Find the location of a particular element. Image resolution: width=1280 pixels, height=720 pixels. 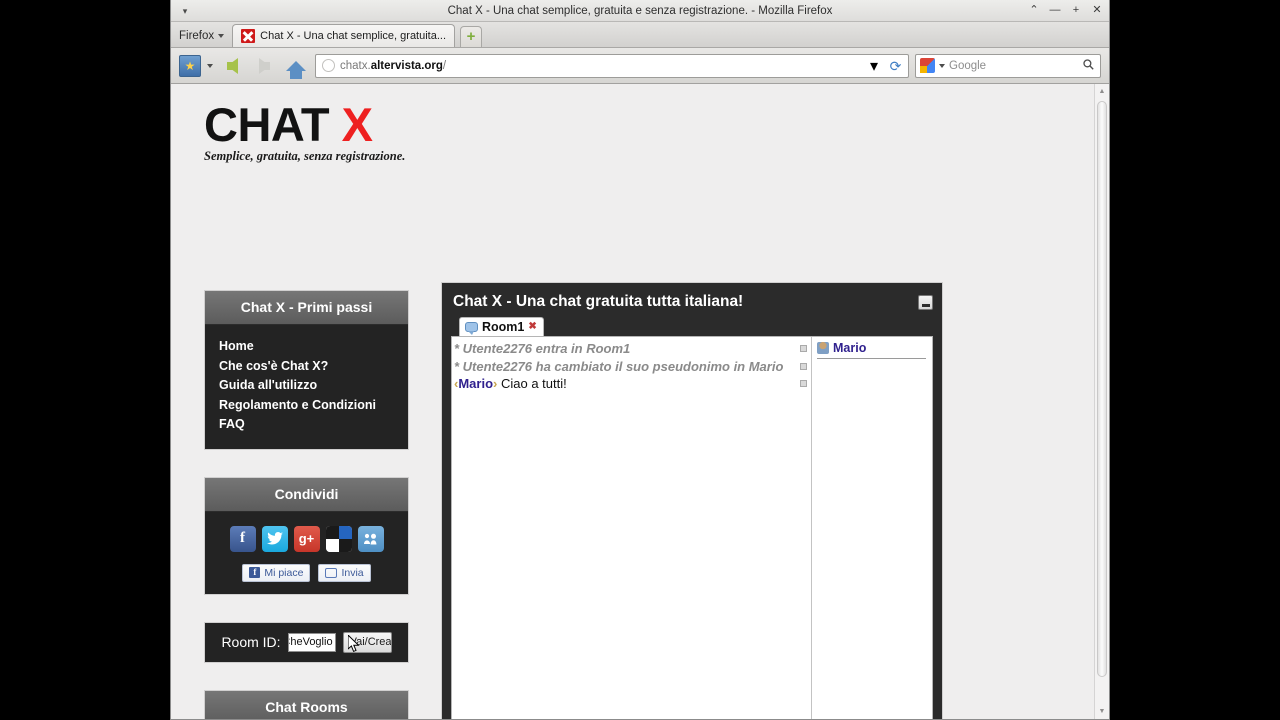

nick-close-bracket: › is located at coordinates (495, 383).